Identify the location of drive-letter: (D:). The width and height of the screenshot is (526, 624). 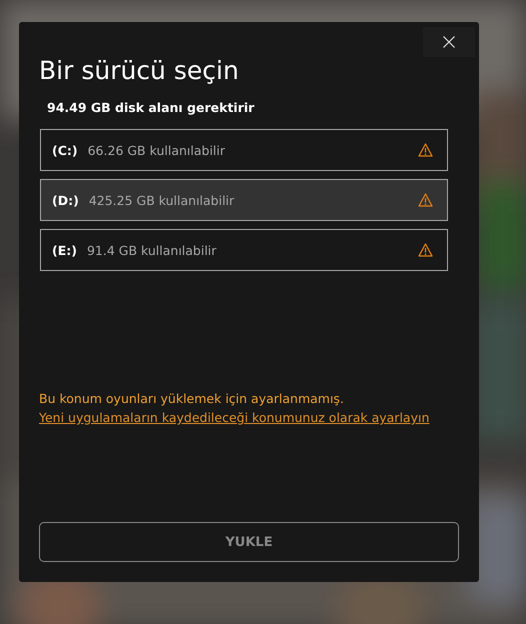
(65, 200).